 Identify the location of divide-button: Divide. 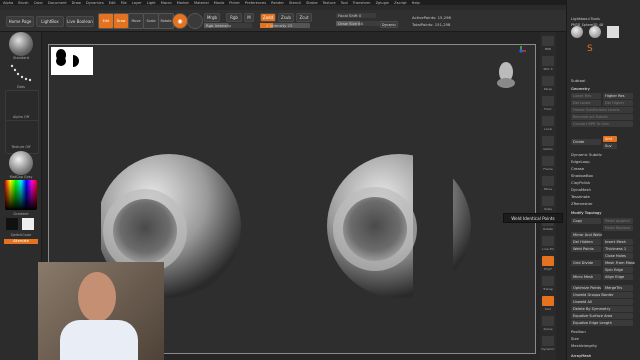
(586, 142).